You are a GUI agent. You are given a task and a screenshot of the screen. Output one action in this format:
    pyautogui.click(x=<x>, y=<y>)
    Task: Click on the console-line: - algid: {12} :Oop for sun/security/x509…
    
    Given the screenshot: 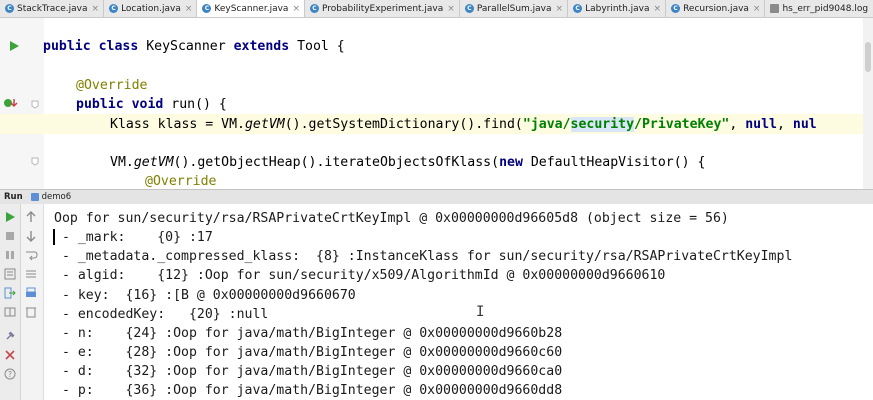 What is the action you would take?
    pyautogui.click(x=360, y=275)
    